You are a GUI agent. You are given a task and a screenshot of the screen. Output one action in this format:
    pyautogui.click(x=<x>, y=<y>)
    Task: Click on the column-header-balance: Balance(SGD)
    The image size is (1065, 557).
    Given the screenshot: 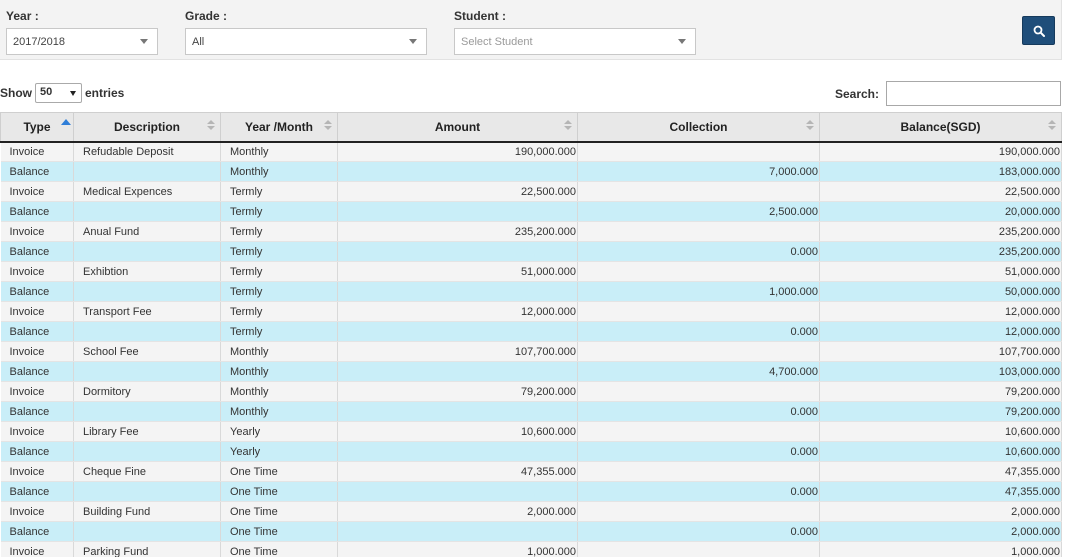 What is the action you would take?
    pyautogui.click(x=940, y=127)
    